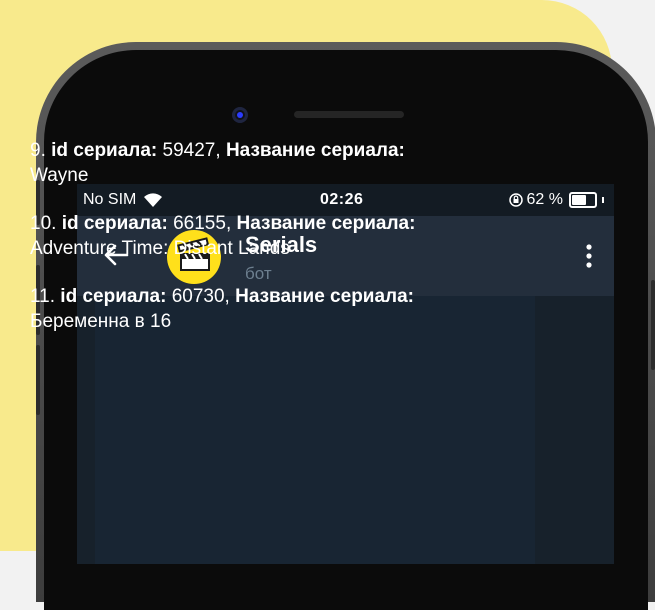 This screenshot has width=655, height=610. I want to click on status-right: 62 %, so click(556, 200).